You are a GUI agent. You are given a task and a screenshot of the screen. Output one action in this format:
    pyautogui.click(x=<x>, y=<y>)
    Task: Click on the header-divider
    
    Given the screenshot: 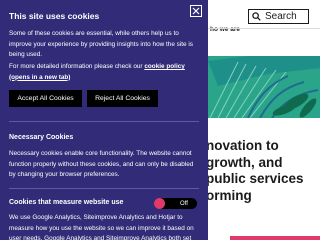 What is the action you would take?
    pyautogui.click(x=264, y=28)
    